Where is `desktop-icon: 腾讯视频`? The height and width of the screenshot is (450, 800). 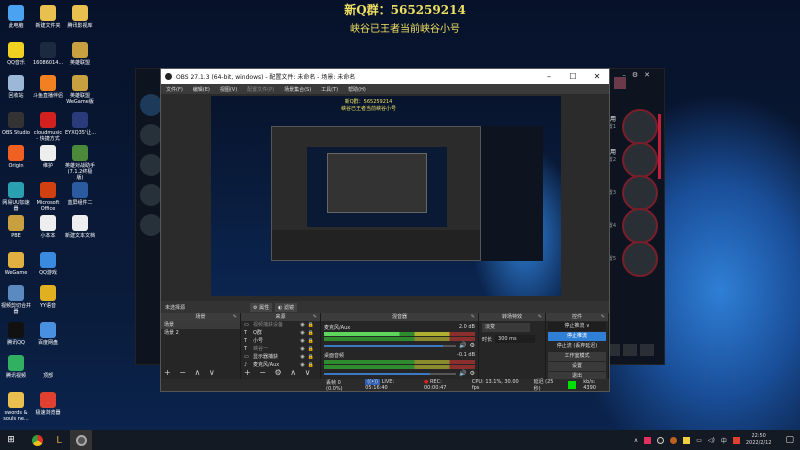 desktop-icon: 腾讯视频 is located at coordinates (16, 367).